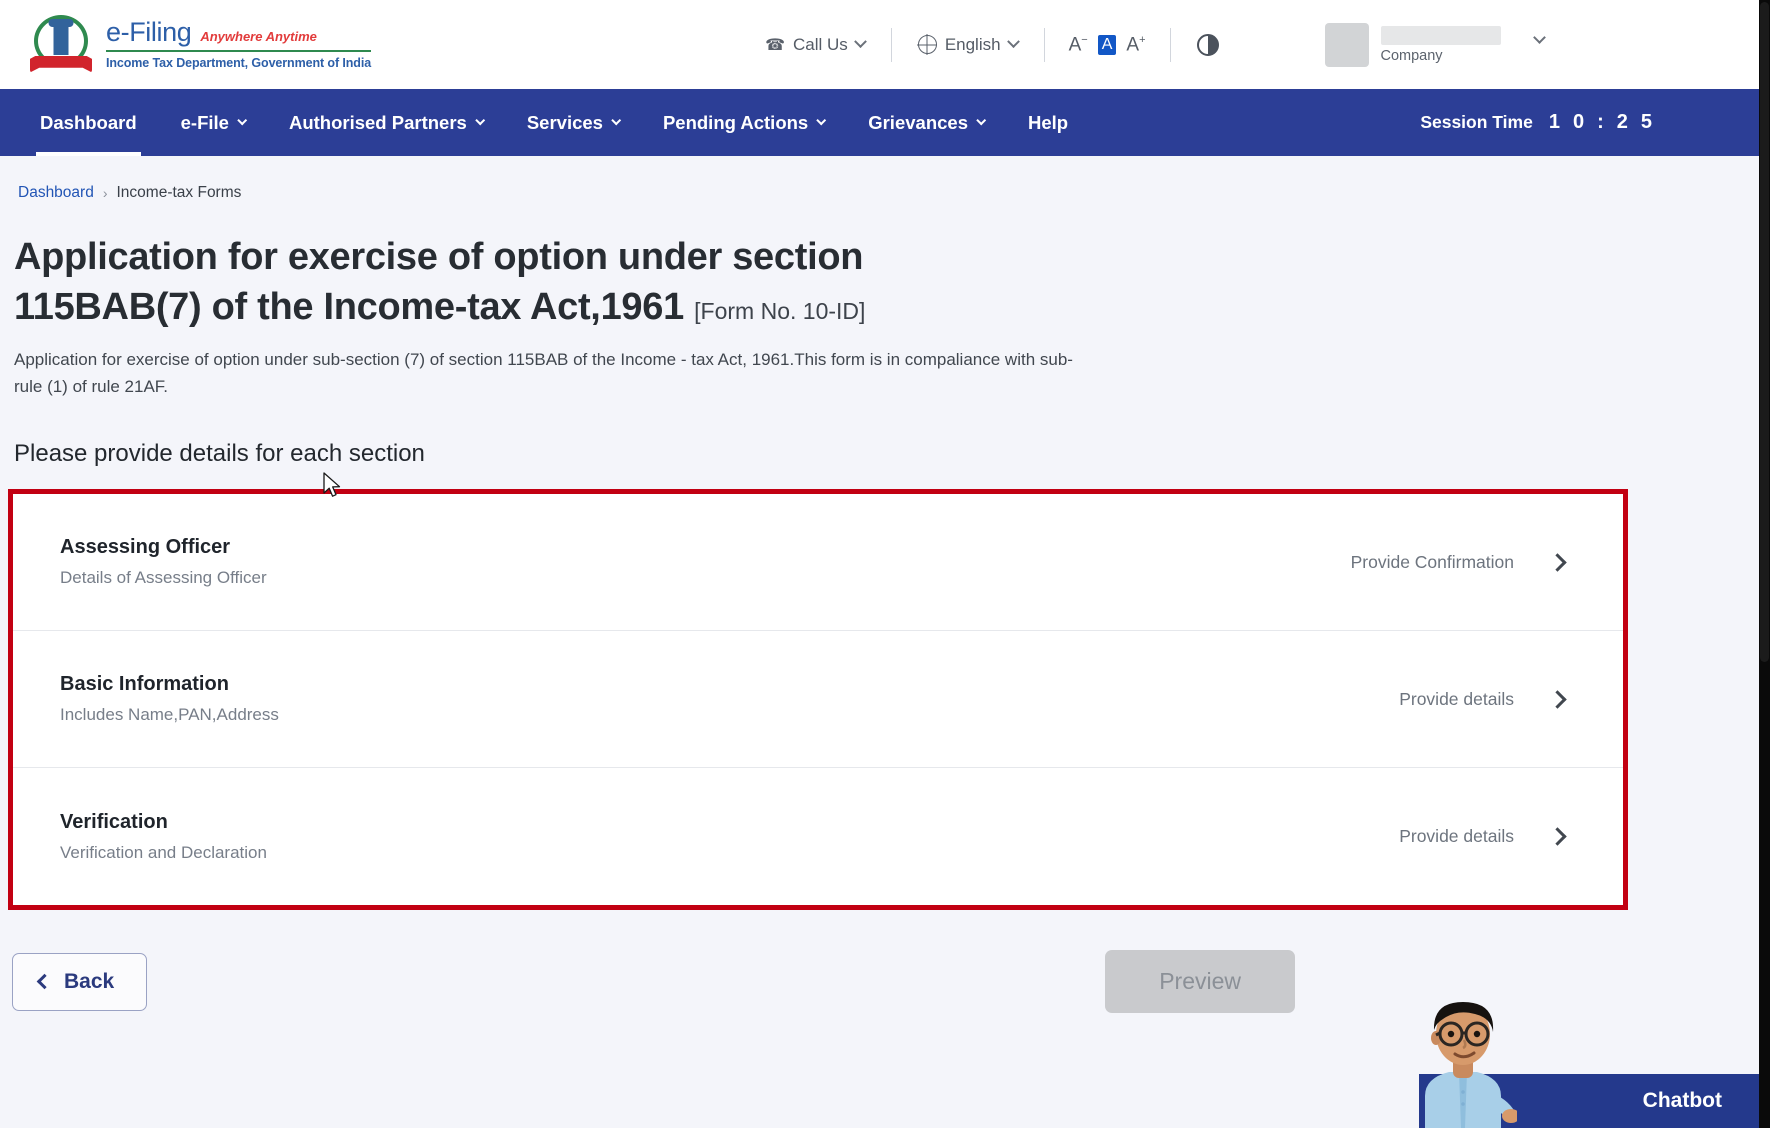 The width and height of the screenshot is (1781, 1128). Describe the element at coordinates (775, 45) in the screenshot. I see `phone-icon: ☎` at that location.